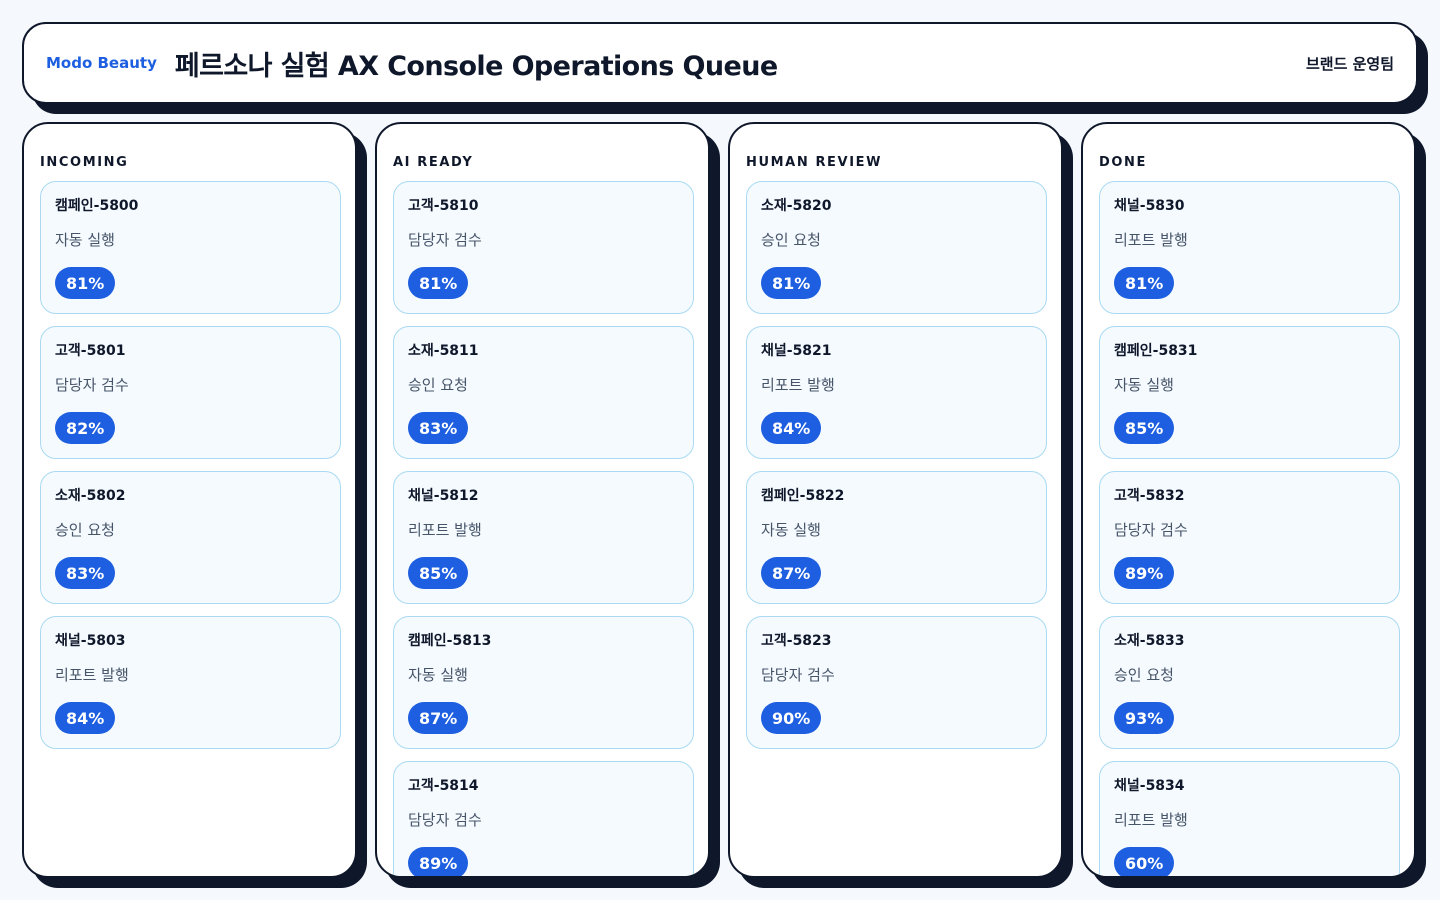 The height and width of the screenshot is (900, 1440). Describe the element at coordinates (1156, 351) in the screenshot. I see `card-id: 캠페인-5831` at that location.